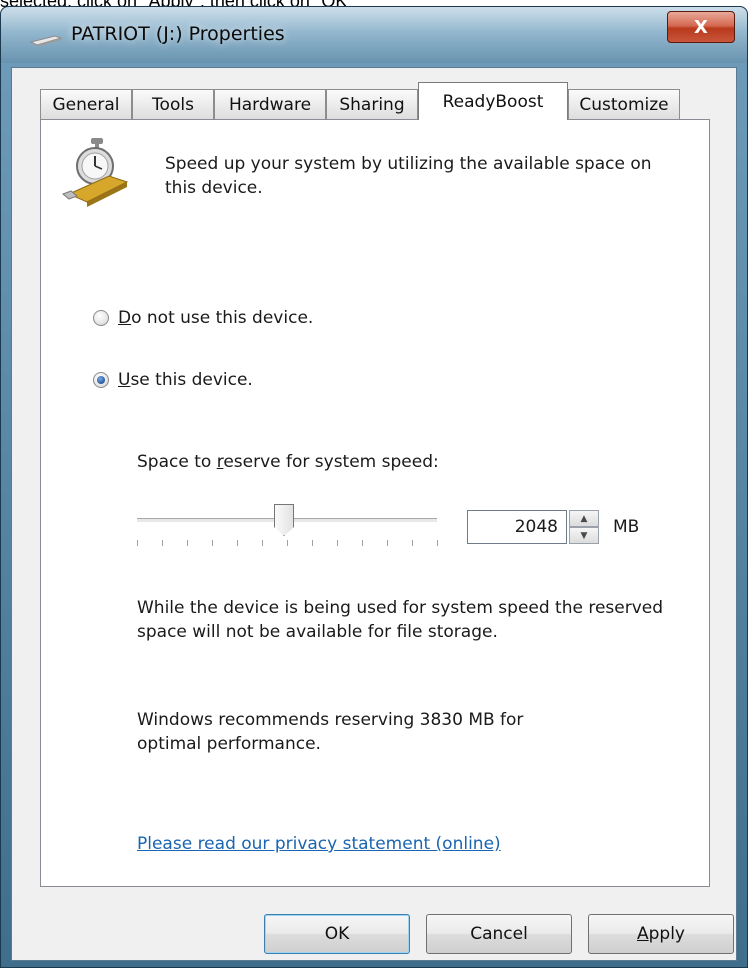  Describe the element at coordinates (216, 318) in the screenshot. I see `radio-do-not-use-label: Do not use this device.` at that location.